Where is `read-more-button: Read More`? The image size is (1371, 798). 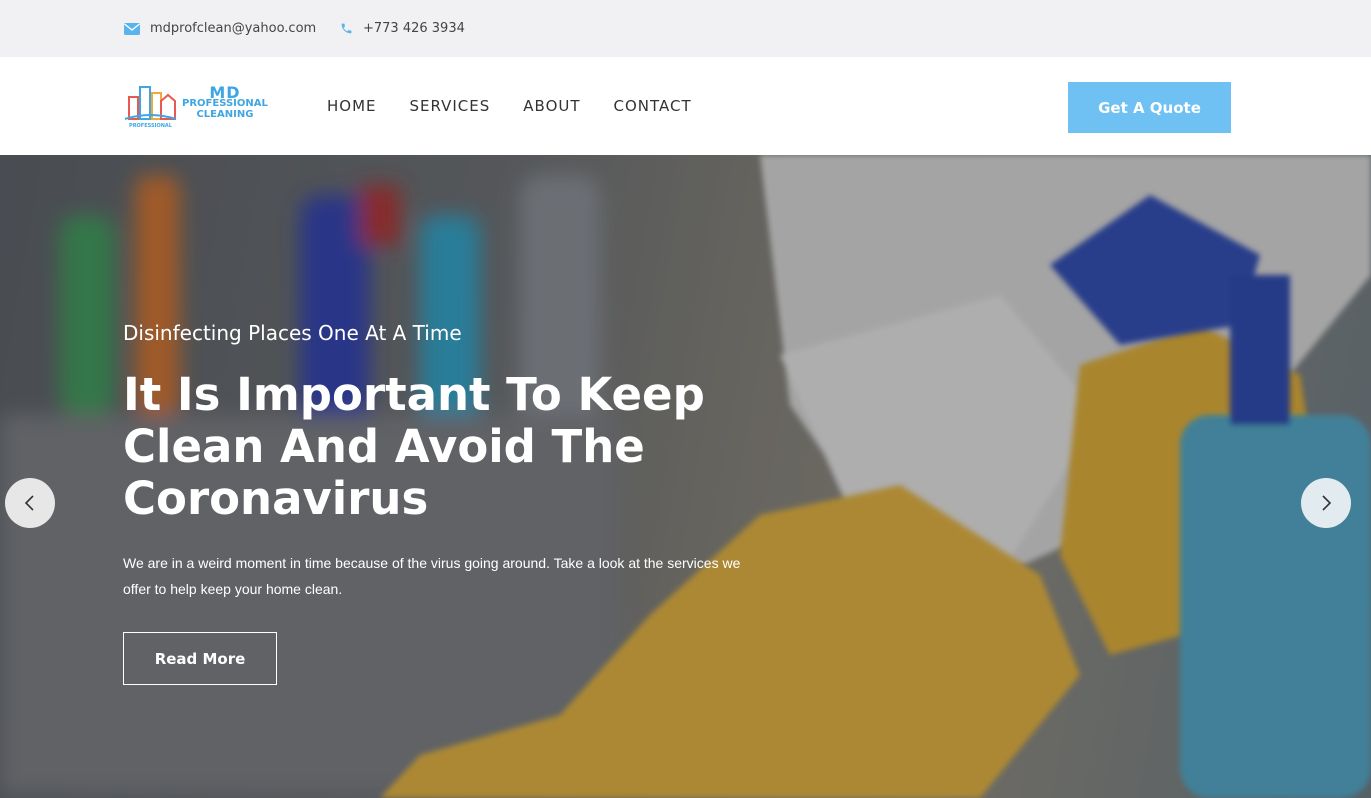 read-more-button: Read More is located at coordinates (200, 658).